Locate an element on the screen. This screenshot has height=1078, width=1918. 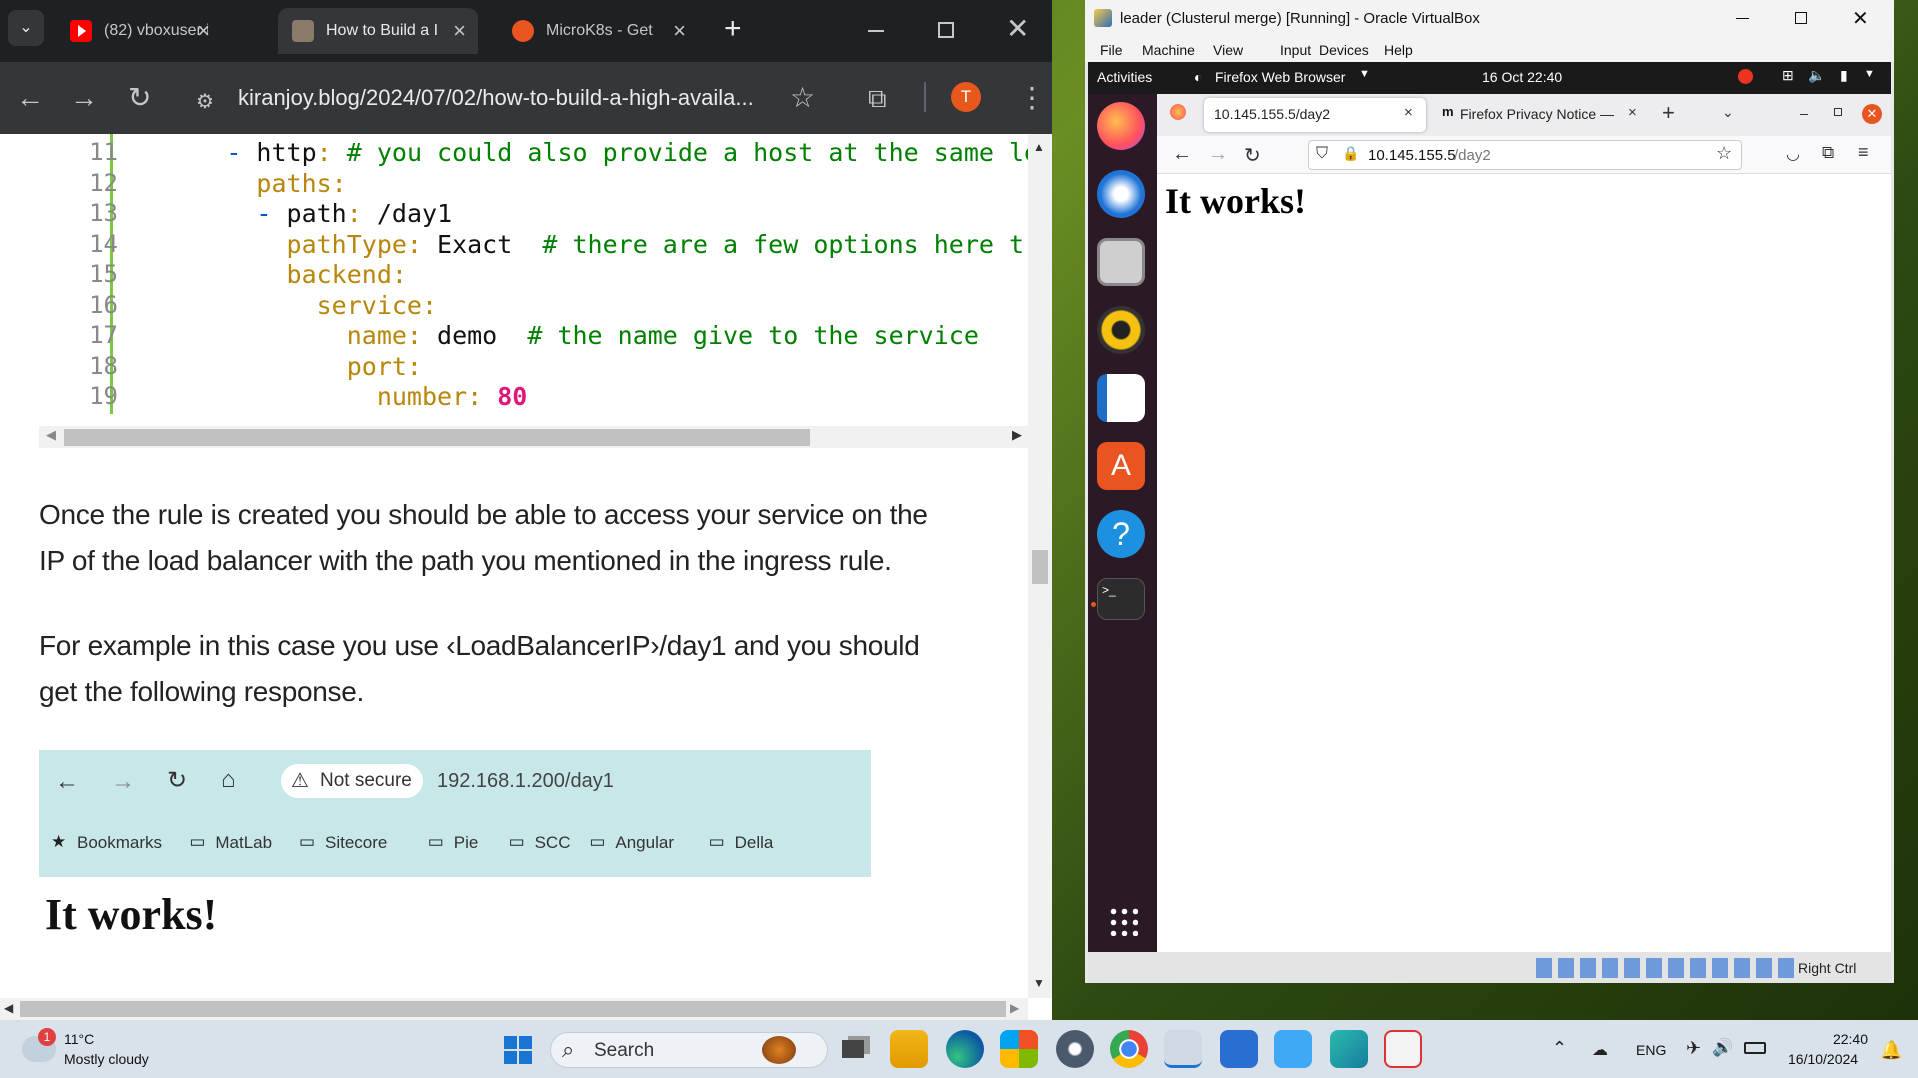
help-icon: ? is located at coordinates (1121, 534).